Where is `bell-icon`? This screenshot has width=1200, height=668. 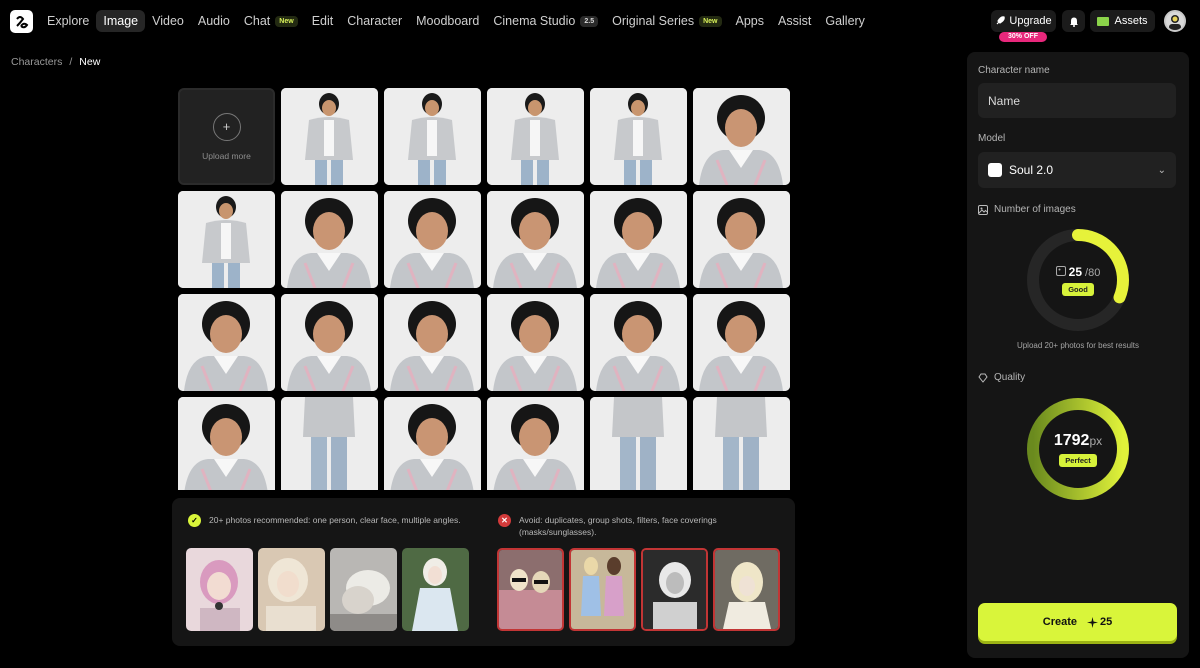 bell-icon is located at coordinates (1073, 22).